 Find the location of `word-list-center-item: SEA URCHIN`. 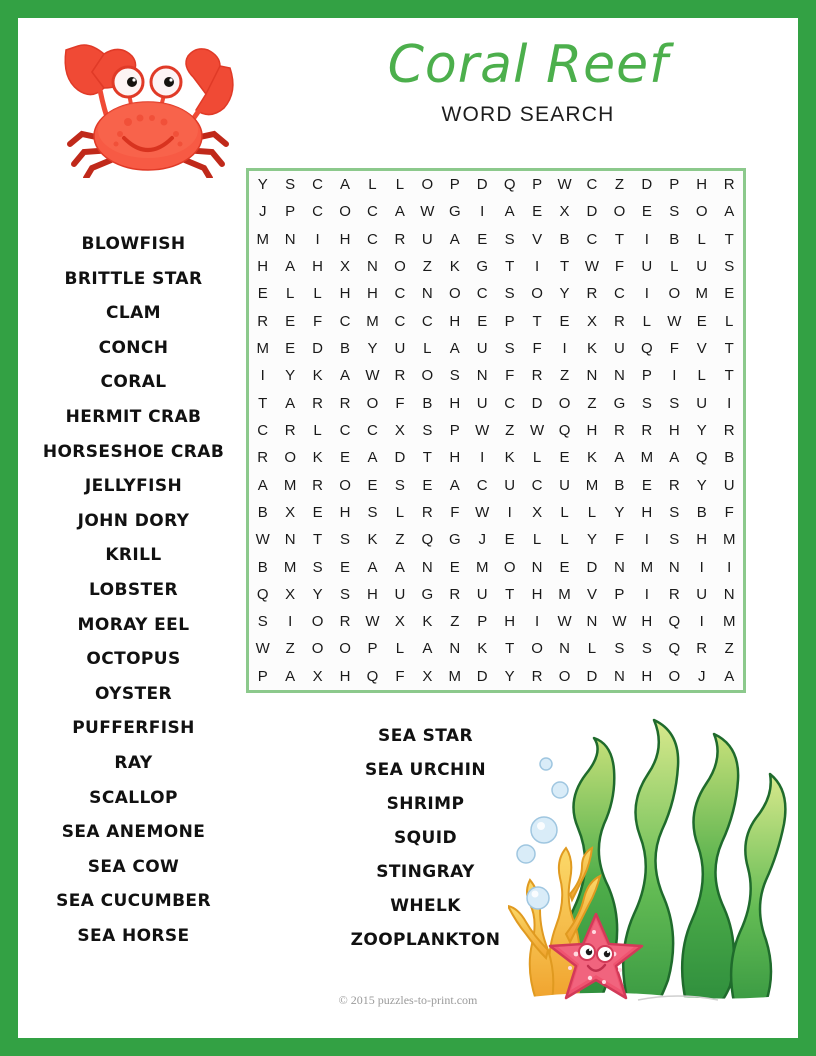

word-list-center-item: SEA URCHIN is located at coordinates (425, 770).